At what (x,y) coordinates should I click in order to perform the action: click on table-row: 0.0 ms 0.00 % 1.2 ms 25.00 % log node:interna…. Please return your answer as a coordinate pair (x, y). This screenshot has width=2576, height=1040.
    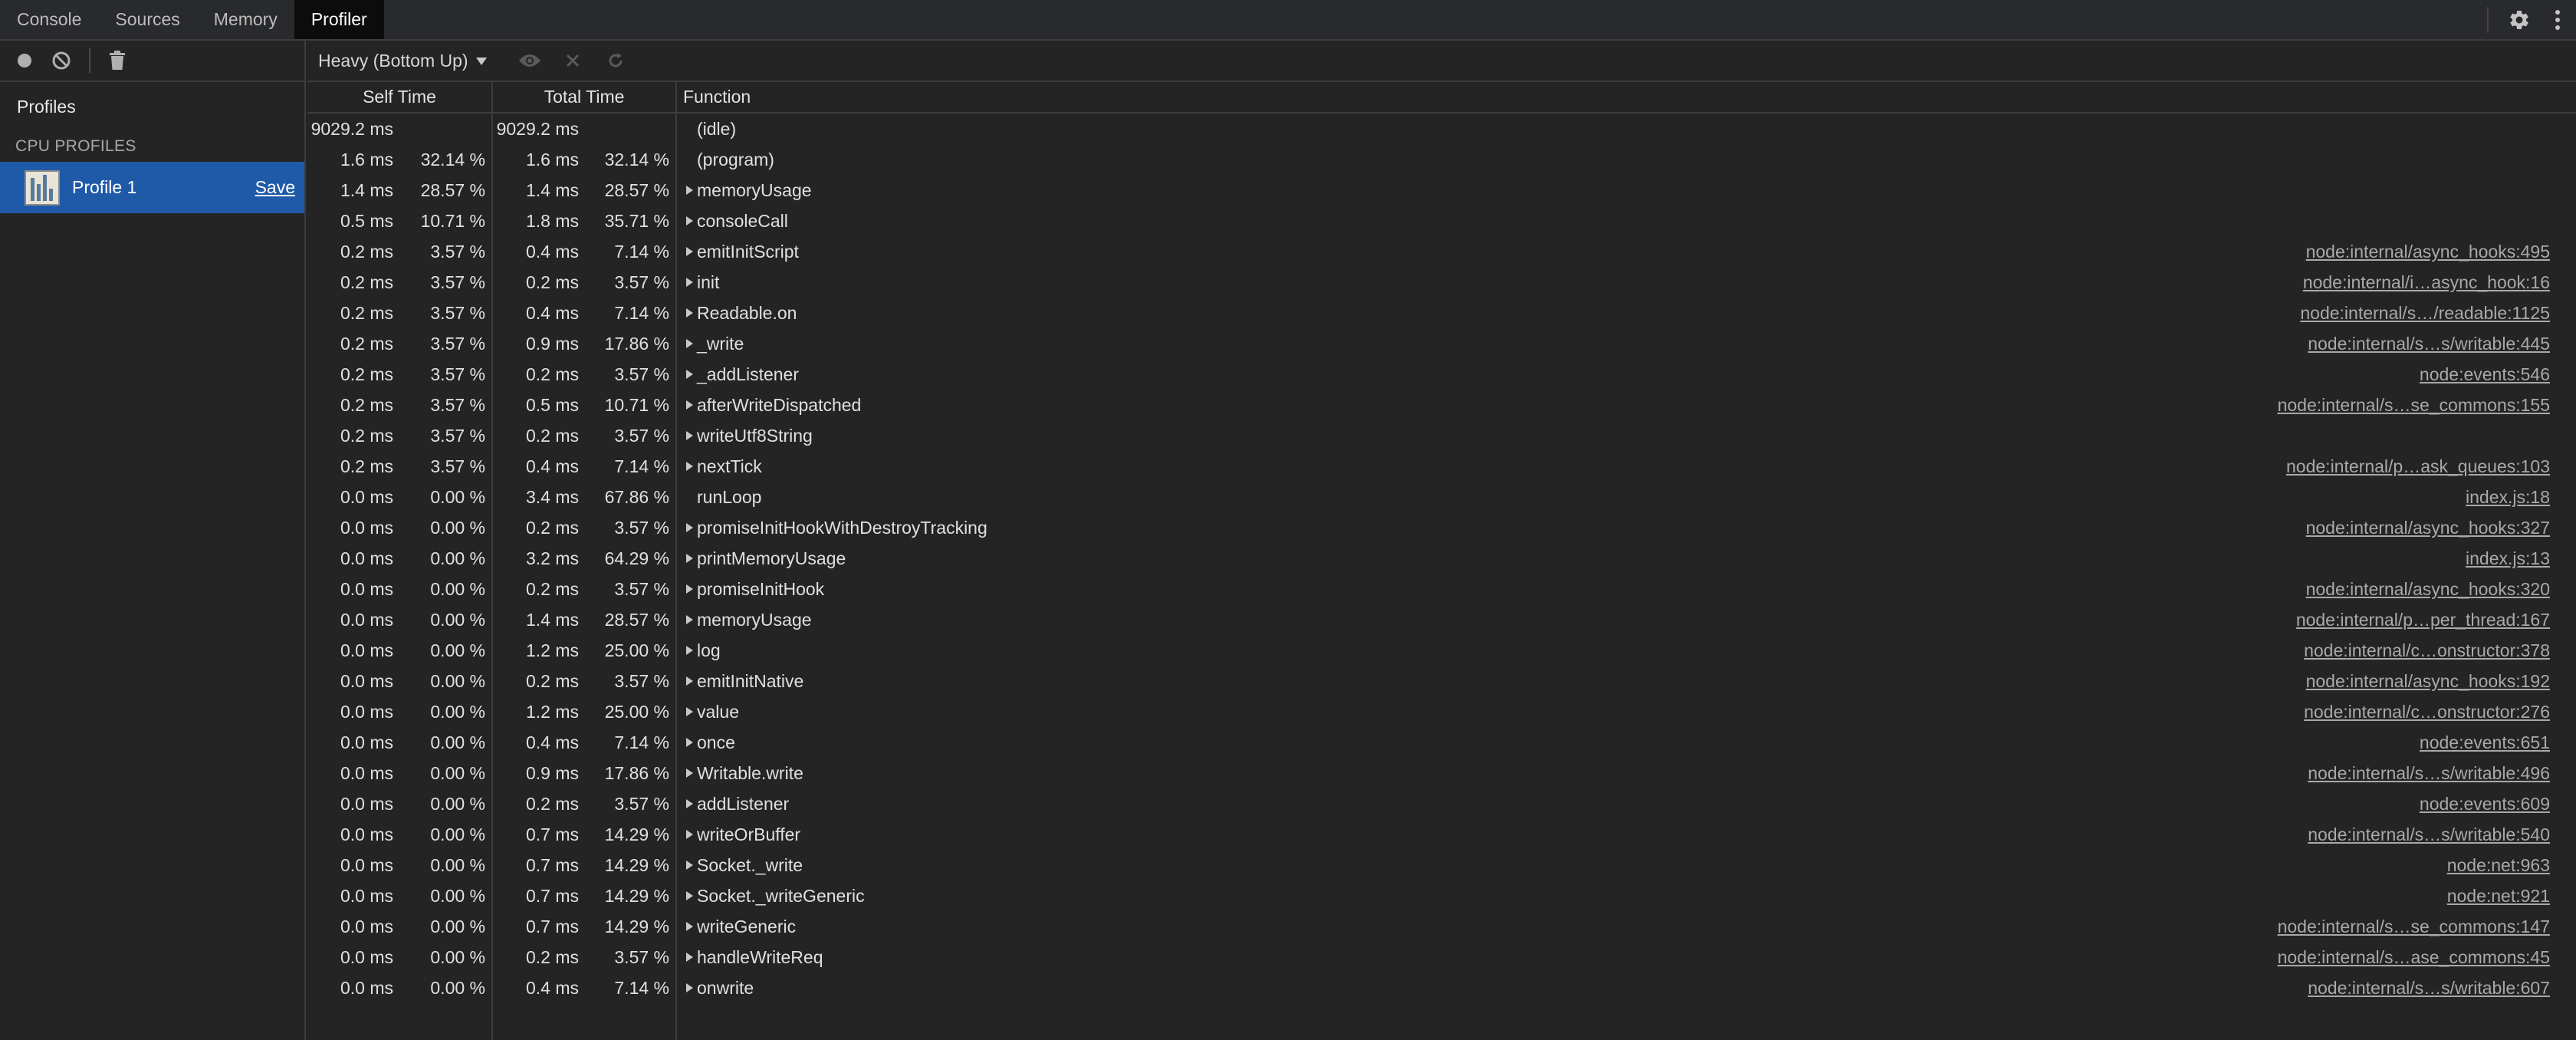
    Looking at the image, I should click on (1441, 651).